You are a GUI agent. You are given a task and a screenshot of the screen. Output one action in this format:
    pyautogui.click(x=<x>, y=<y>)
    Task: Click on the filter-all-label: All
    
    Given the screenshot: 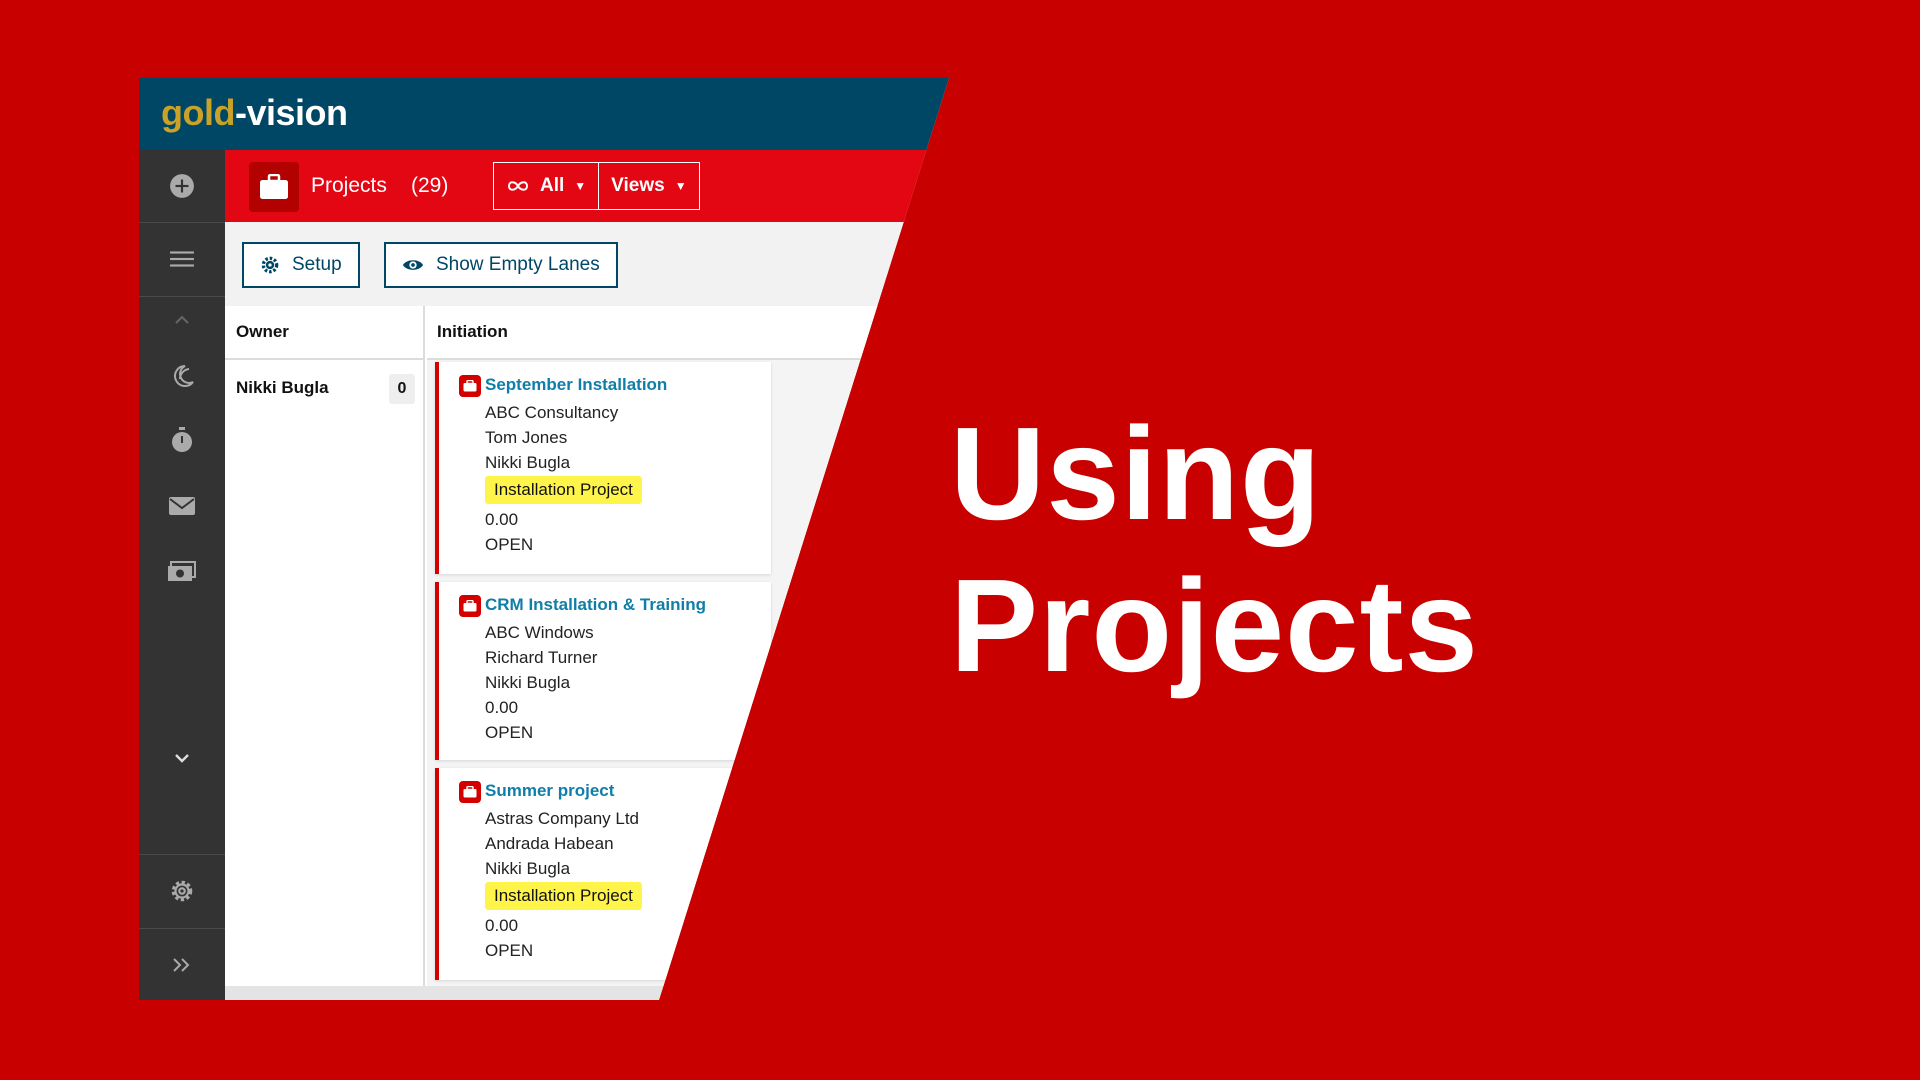 What is the action you would take?
    pyautogui.click(x=552, y=185)
    